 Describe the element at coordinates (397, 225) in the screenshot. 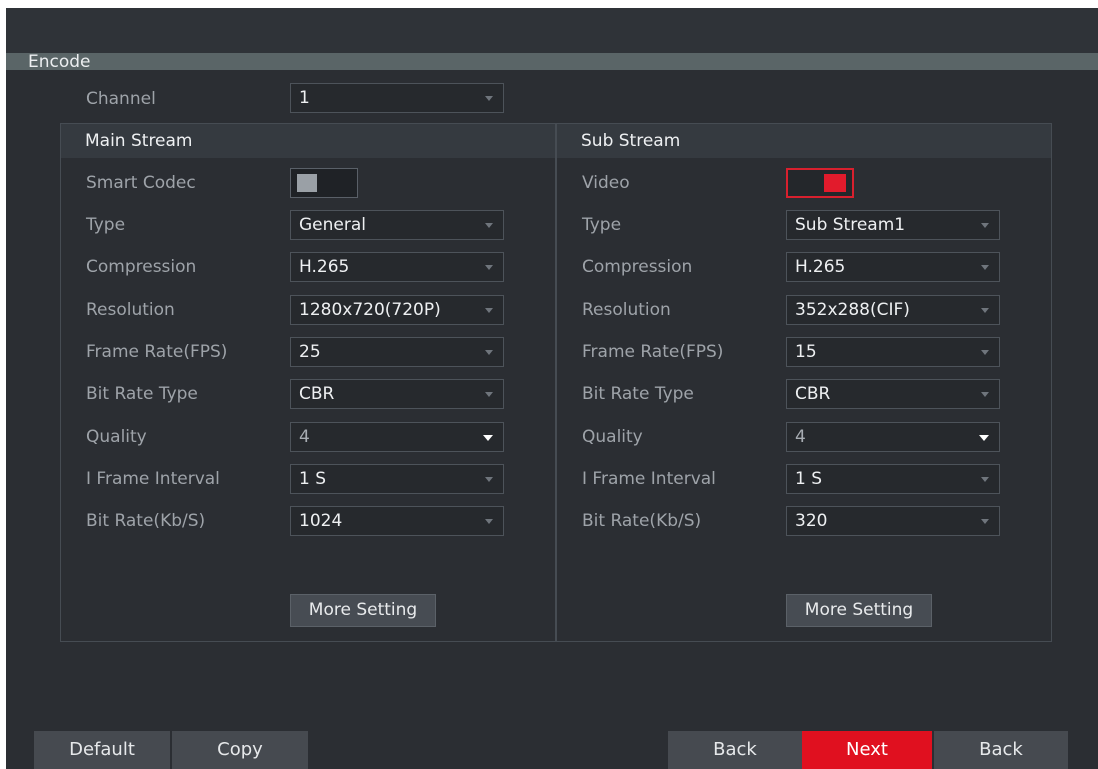

I see `main-type-select: General` at that location.